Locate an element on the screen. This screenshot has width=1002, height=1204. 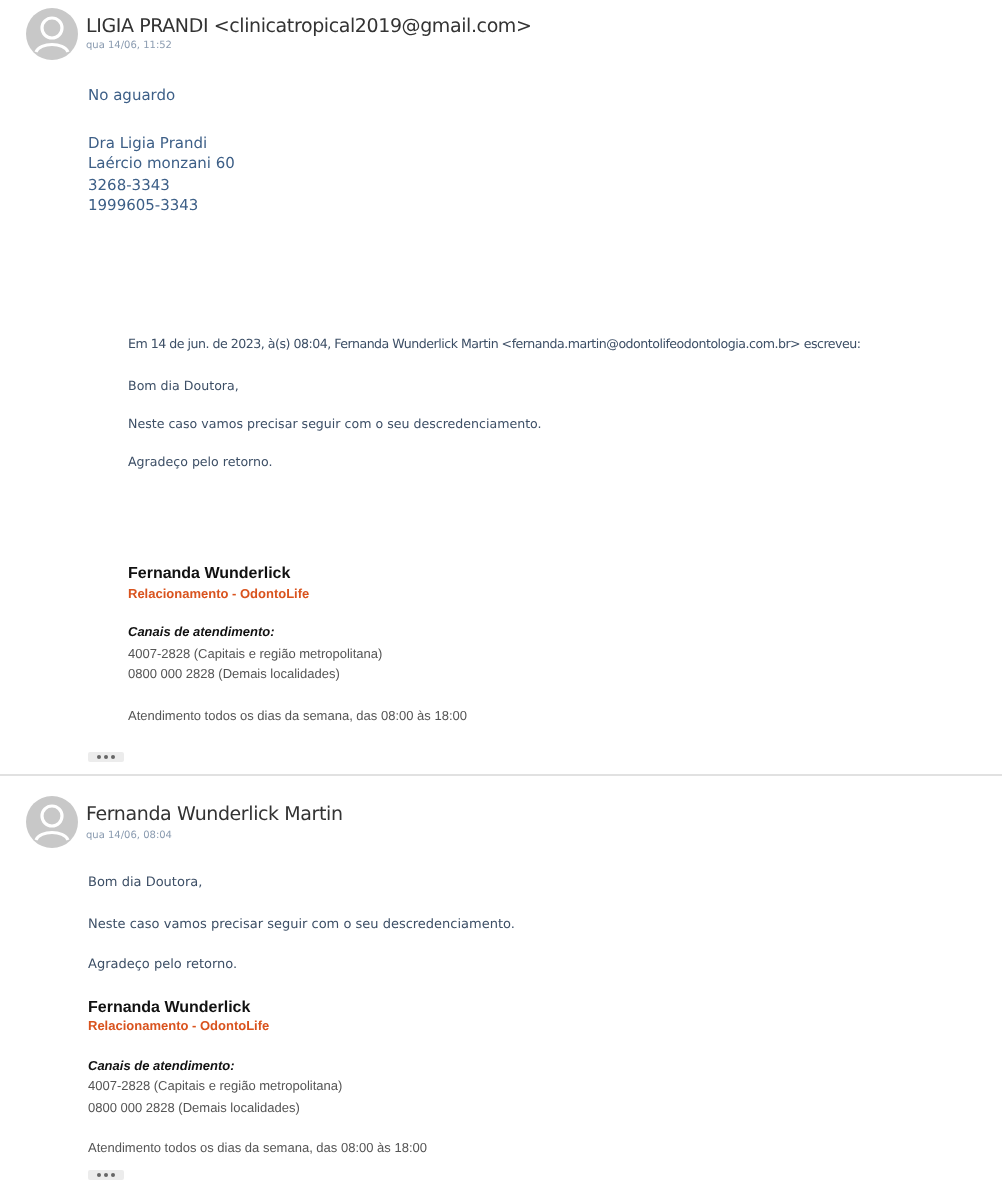
sender-name: LIGIA PRANDI <clinicatropical2019@gmail.com> is located at coordinates (309, 28).